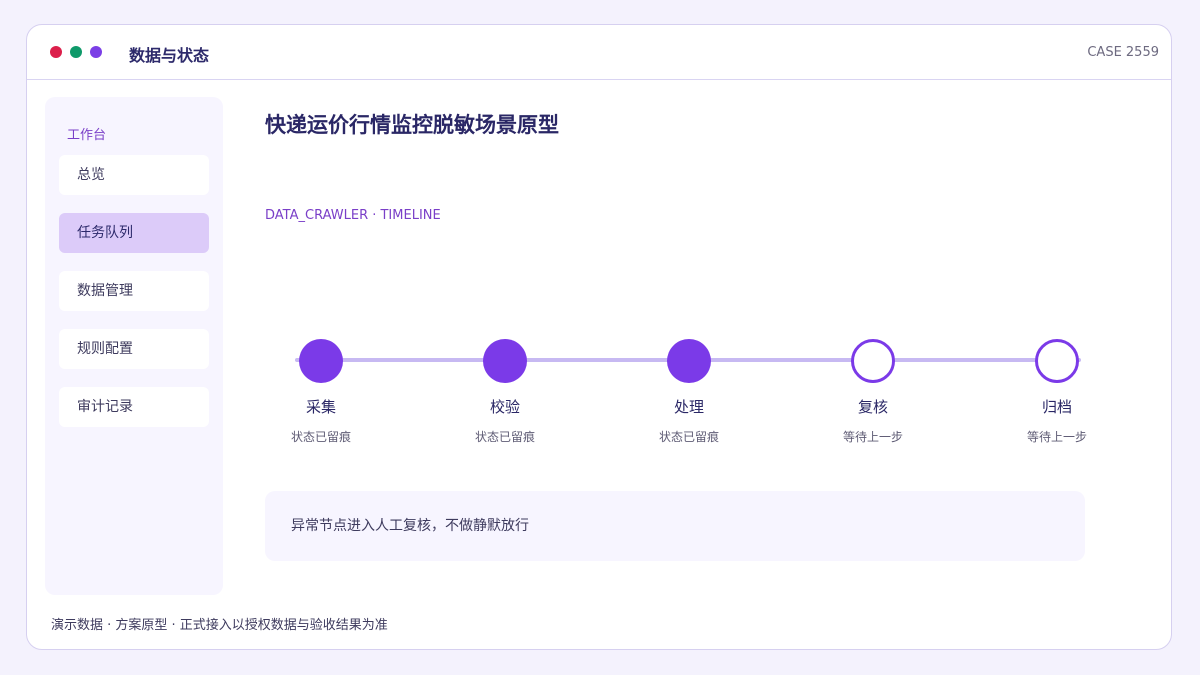 The width and height of the screenshot is (1200, 675). What do you see at coordinates (1123, 52) in the screenshot?
I see `case-id: CASE 2559` at bounding box center [1123, 52].